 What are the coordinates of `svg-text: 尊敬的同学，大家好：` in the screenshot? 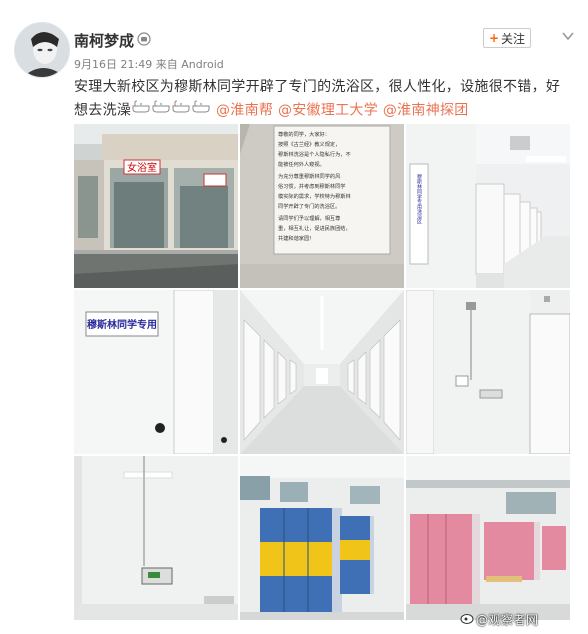 It's located at (304, 134).